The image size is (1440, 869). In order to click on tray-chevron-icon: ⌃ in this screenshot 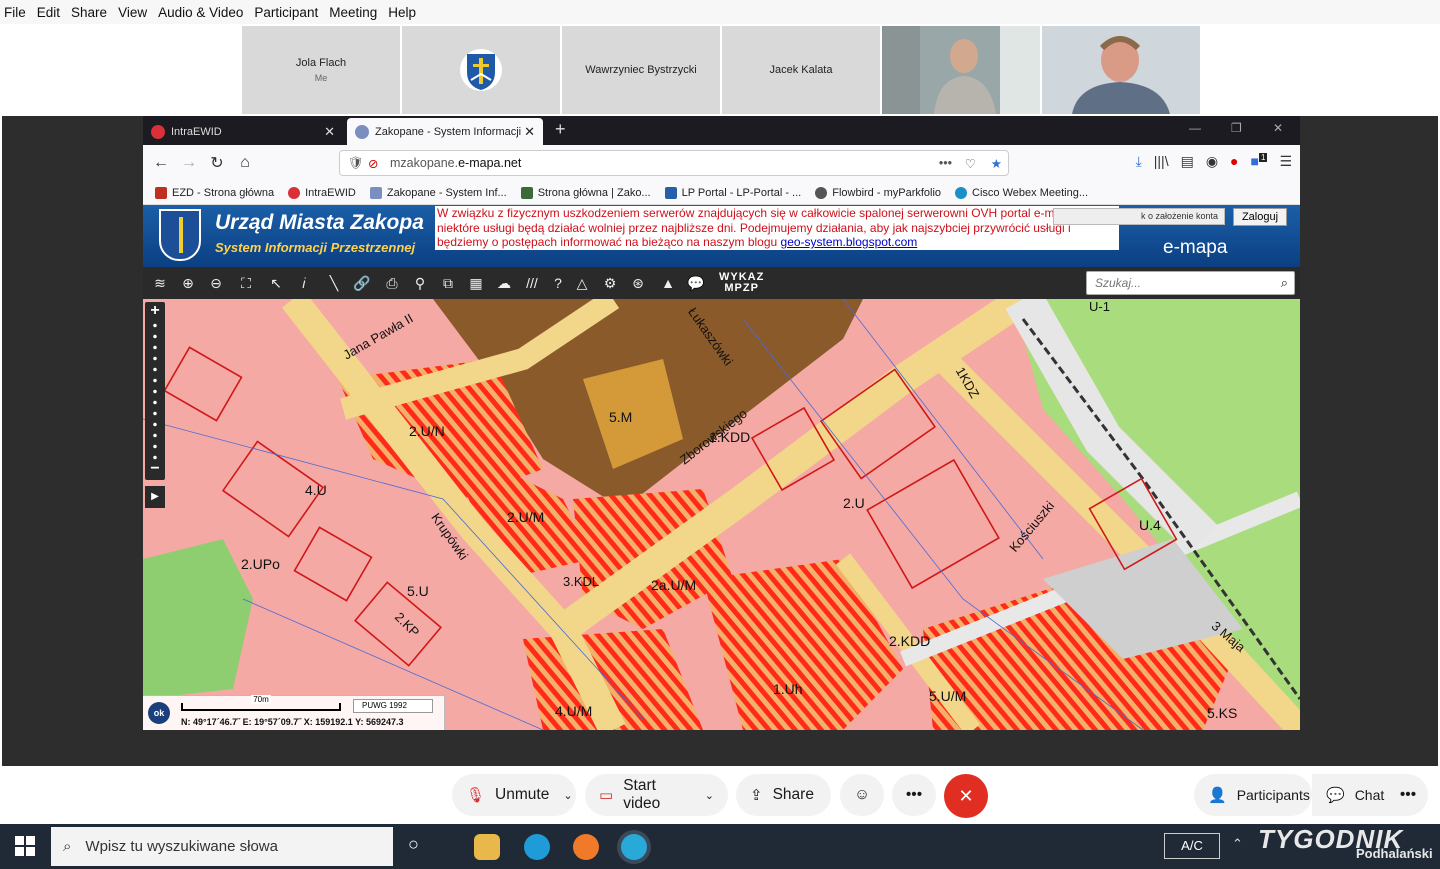, I will do `click(1237, 844)`.